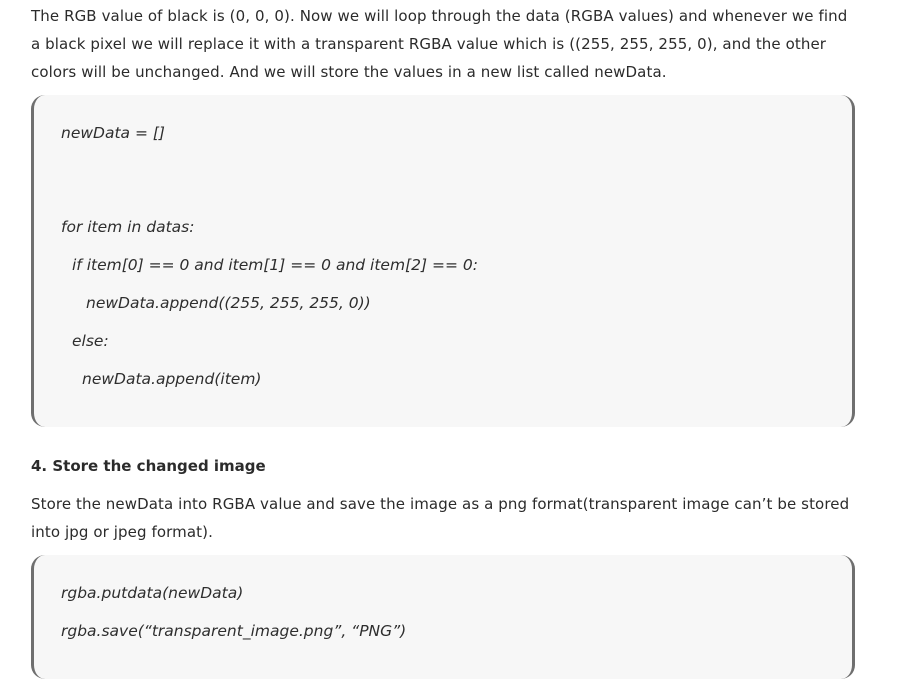 Image resolution: width=898 pixels, height=682 pixels. Describe the element at coordinates (90, 341) in the screenshot. I see `code-line-5: else:` at that location.